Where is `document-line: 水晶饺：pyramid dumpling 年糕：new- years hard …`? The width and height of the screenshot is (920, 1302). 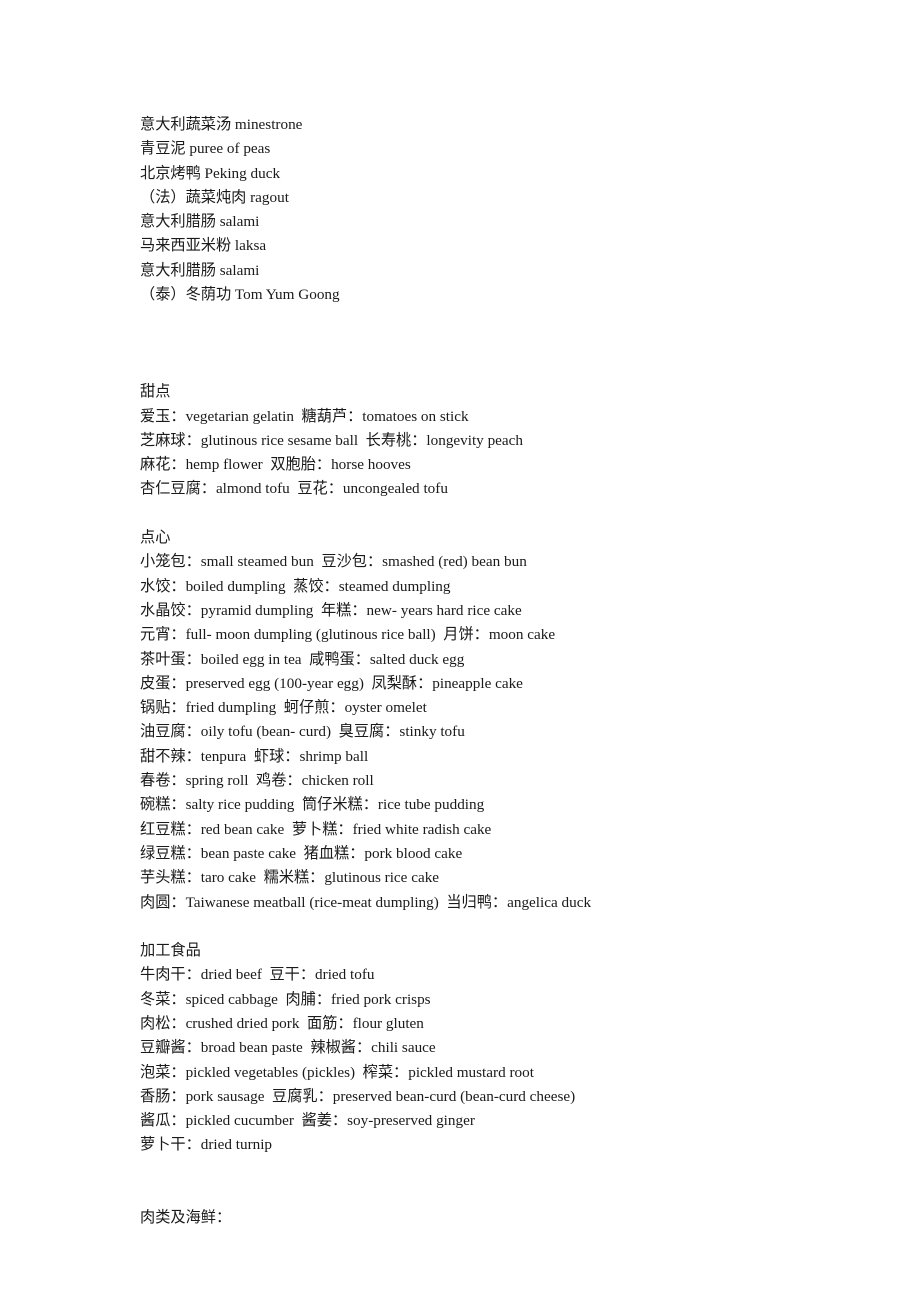 document-line: 水晶饺：pyramid dumpling 年糕：new- years hard … is located at coordinates (331, 610).